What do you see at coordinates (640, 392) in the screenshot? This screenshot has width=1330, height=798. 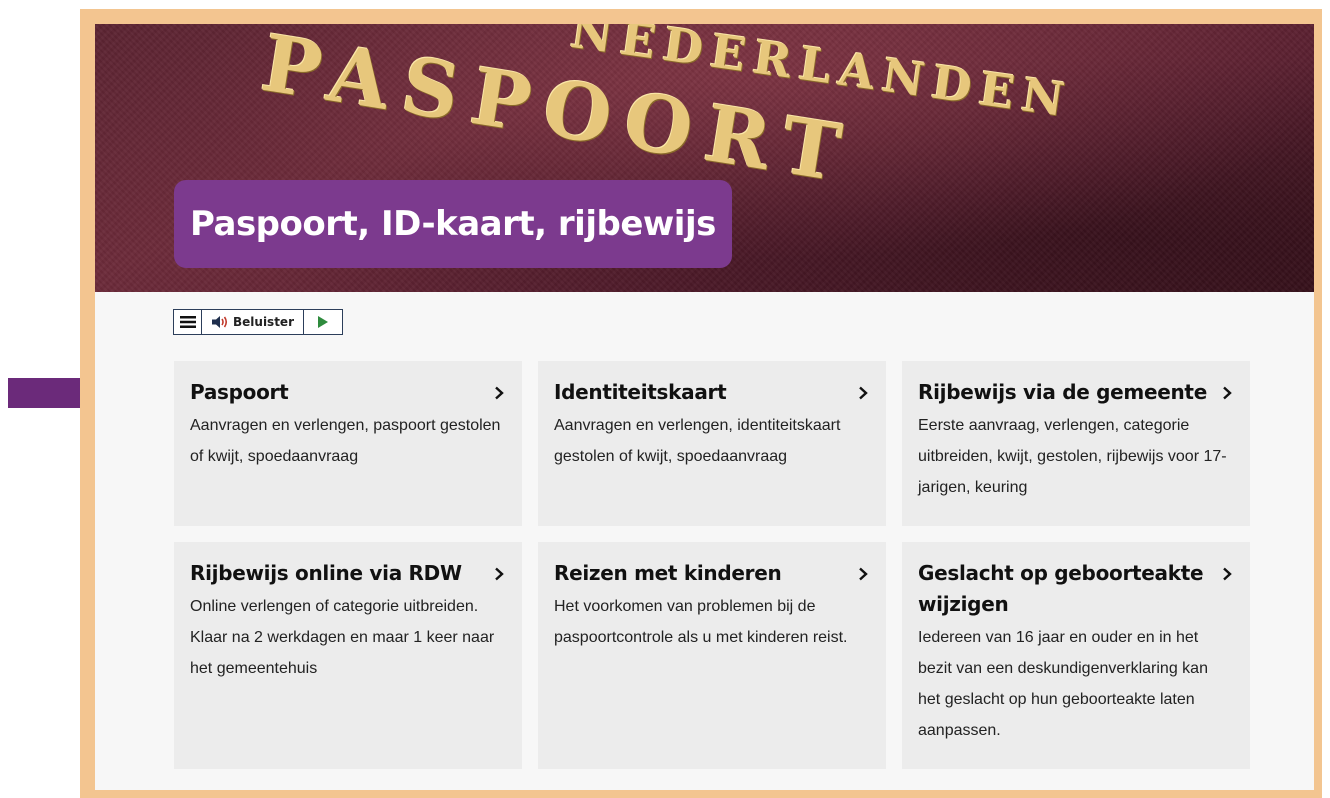 I see `card-title: Identiteitskaart` at bounding box center [640, 392].